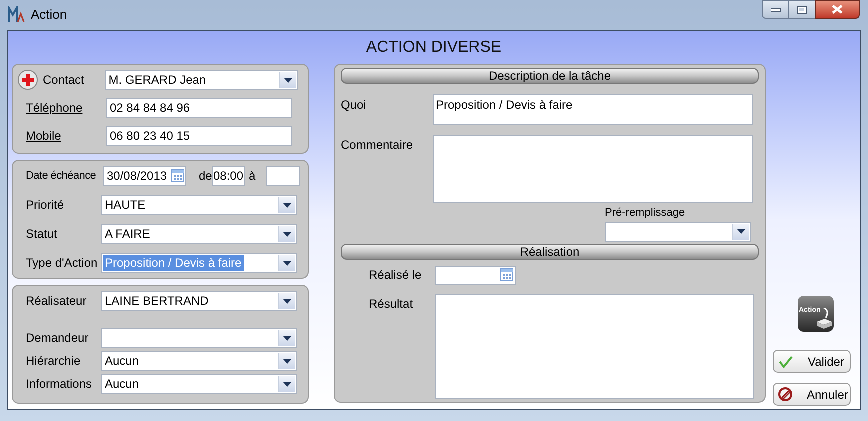 The image size is (868, 421). What do you see at coordinates (57, 301) in the screenshot?
I see `field-label: Réalisateur` at bounding box center [57, 301].